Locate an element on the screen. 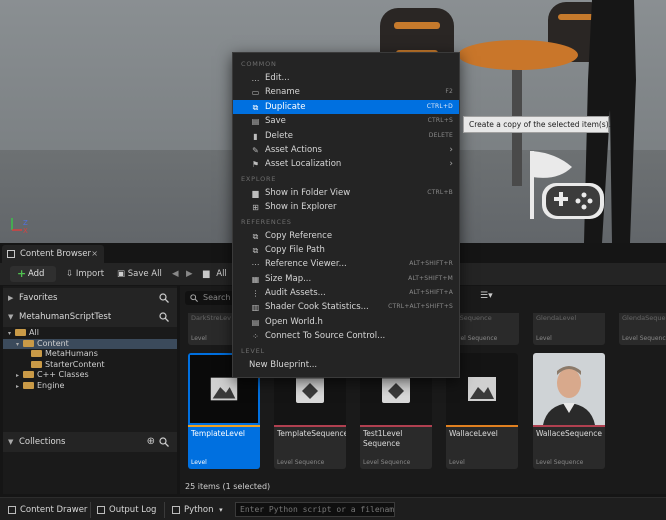  menu-item-open-world-h: ▤ Open World.h is located at coordinates (346, 322).